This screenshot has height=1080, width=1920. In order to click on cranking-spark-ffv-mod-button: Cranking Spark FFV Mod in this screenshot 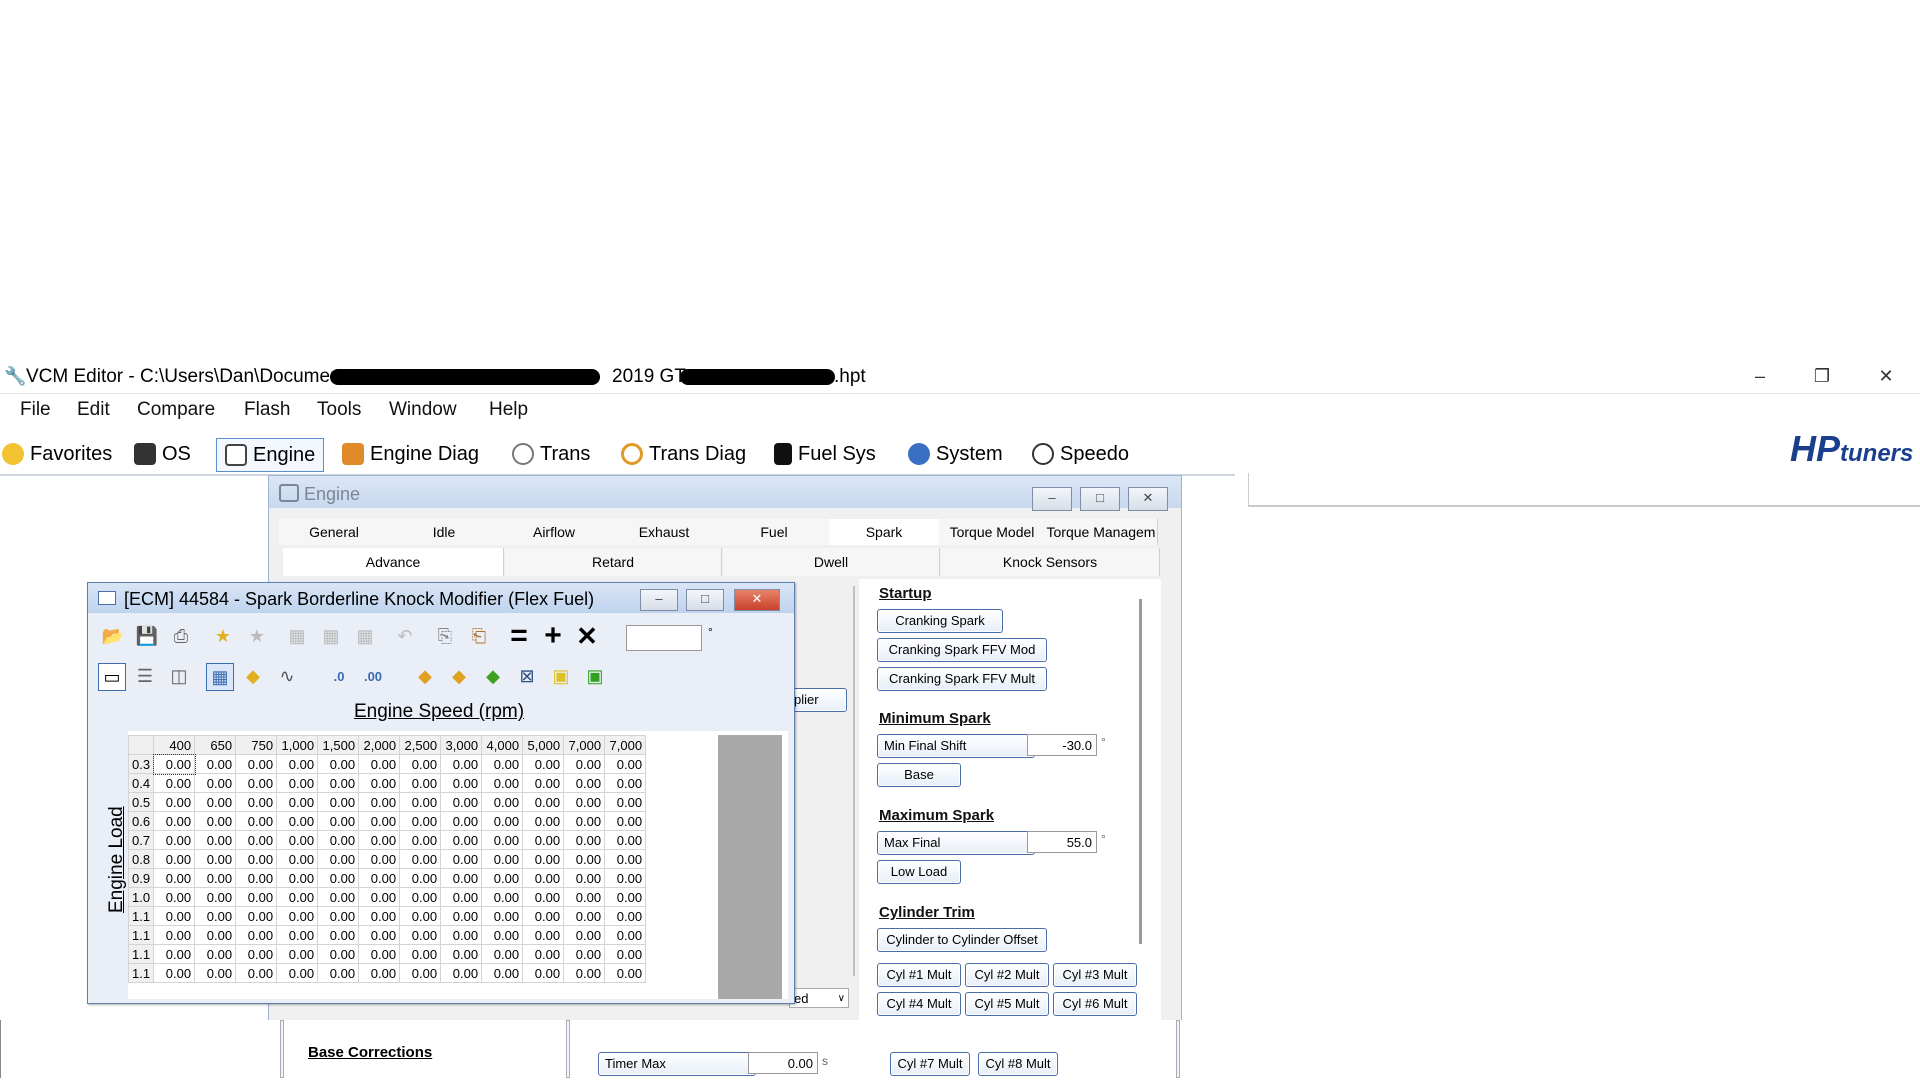, I will do `click(962, 650)`.